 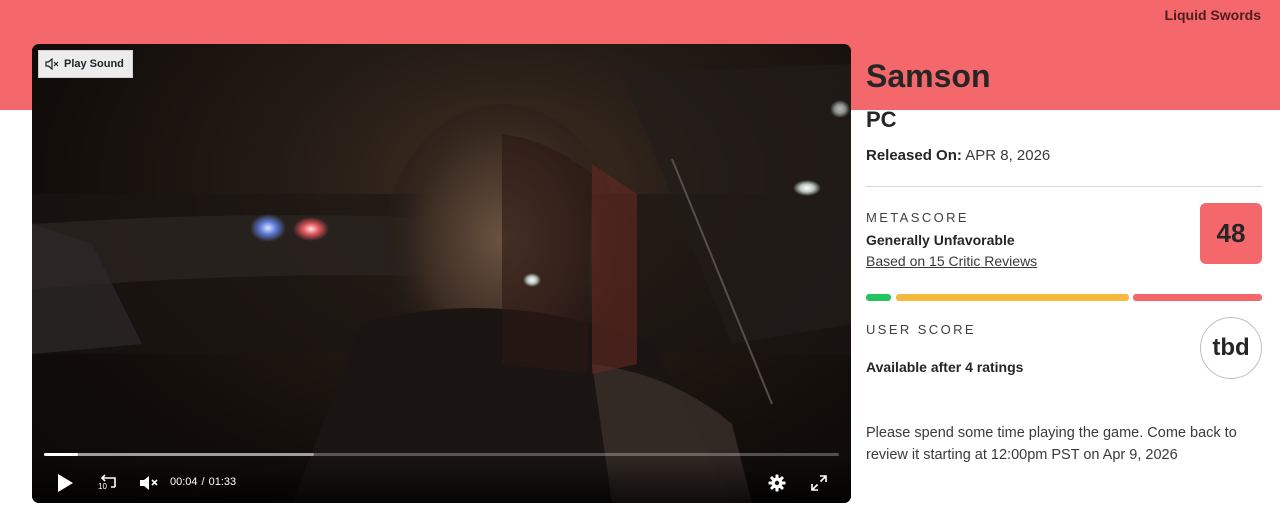 I want to click on divider, so click(x=1064, y=186).